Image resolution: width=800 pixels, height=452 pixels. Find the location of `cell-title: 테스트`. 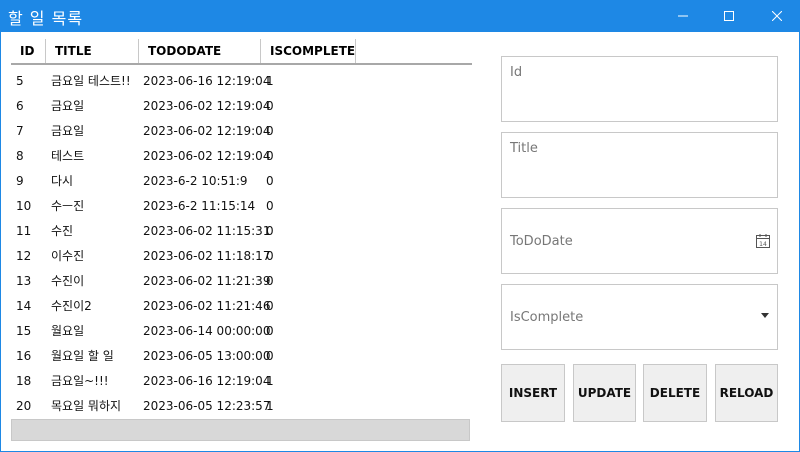

cell-title: 테스트 is located at coordinates (68, 156).